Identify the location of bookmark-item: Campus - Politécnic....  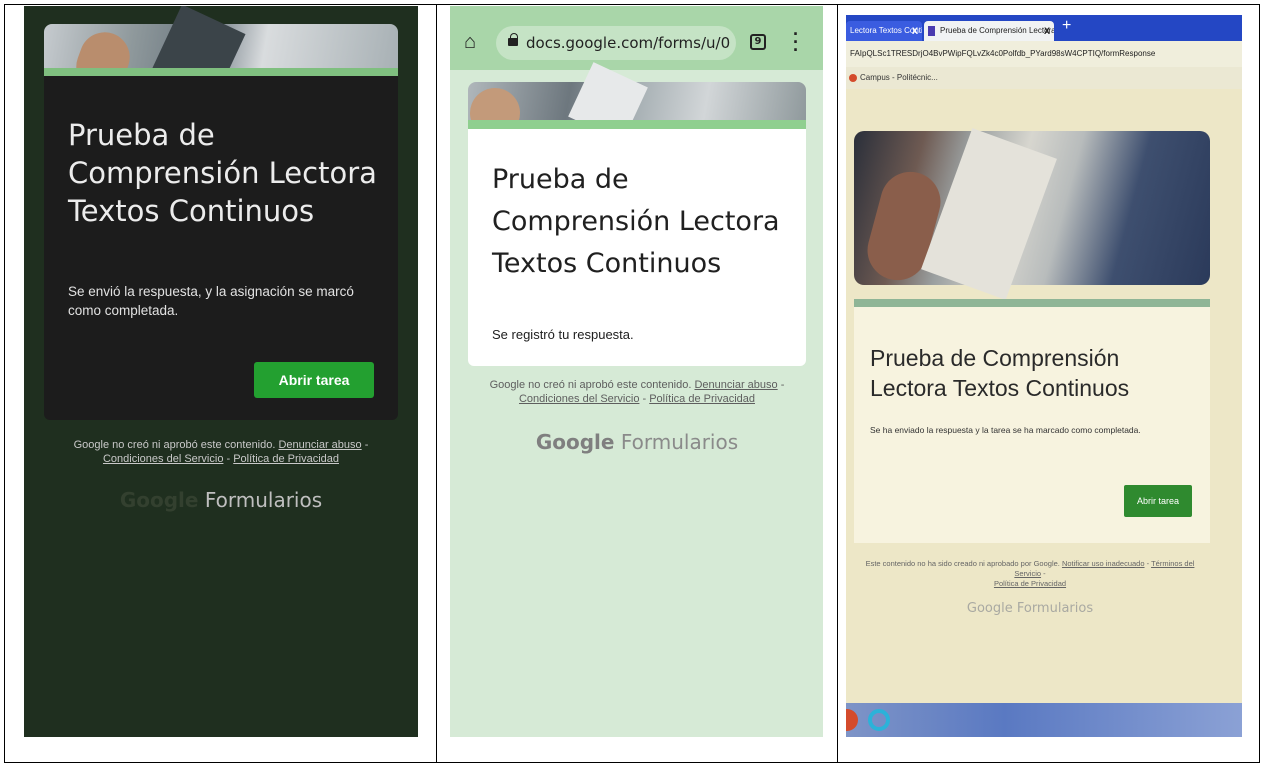
(899, 77).